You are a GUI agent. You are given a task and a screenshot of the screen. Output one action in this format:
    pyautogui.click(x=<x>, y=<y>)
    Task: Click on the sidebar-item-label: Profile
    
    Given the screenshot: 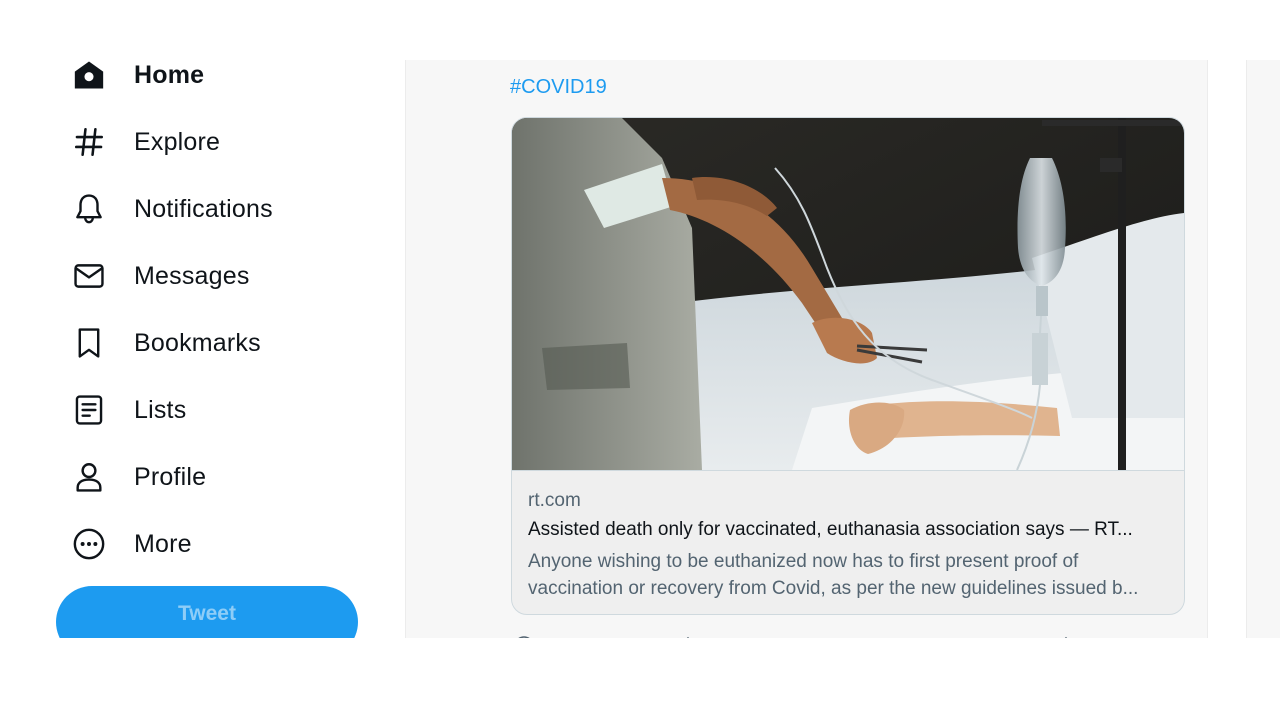 What is the action you would take?
    pyautogui.click(x=170, y=476)
    